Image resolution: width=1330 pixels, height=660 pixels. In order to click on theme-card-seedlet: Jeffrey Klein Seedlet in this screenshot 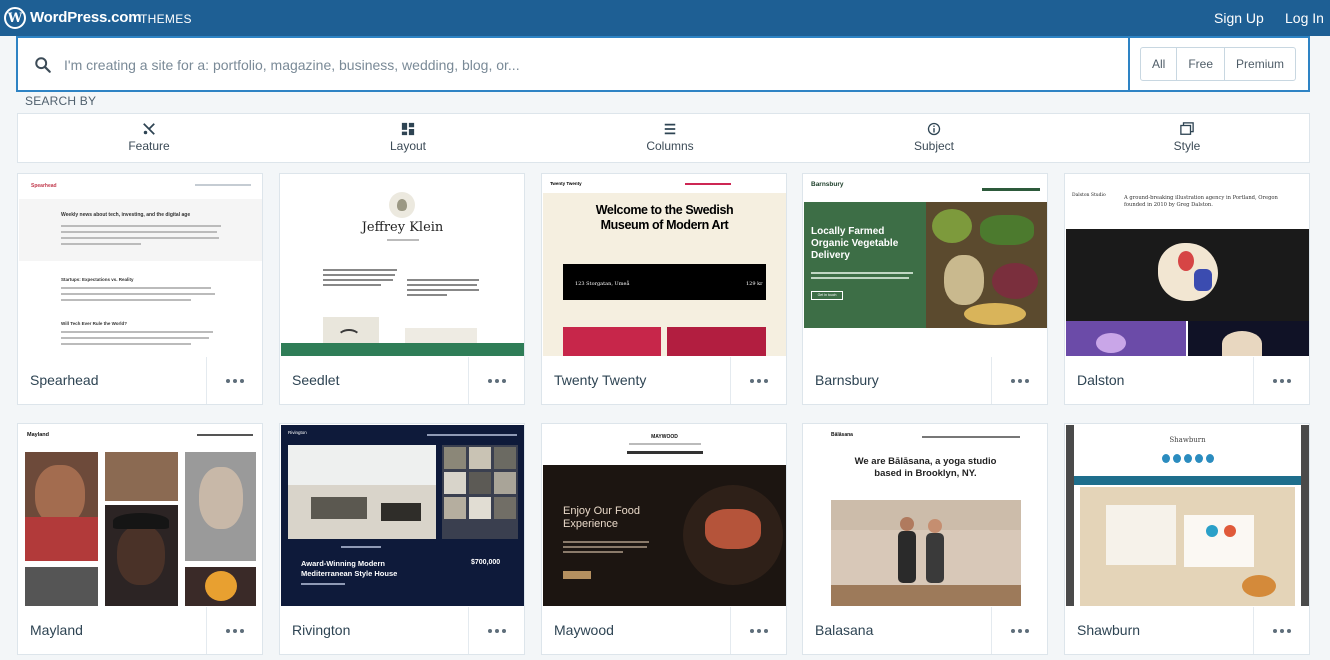, I will do `click(402, 289)`.